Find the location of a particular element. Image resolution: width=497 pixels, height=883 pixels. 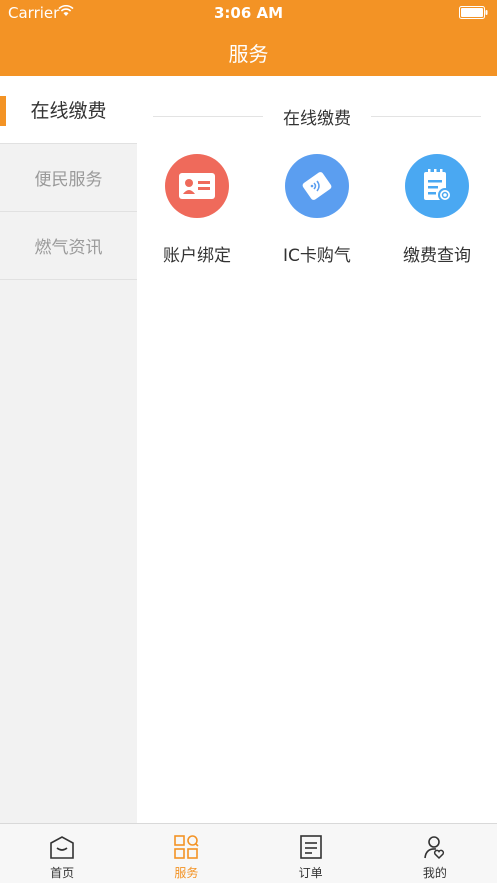

sidebar-item-label: 便民服务 is located at coordinates (68, 180).